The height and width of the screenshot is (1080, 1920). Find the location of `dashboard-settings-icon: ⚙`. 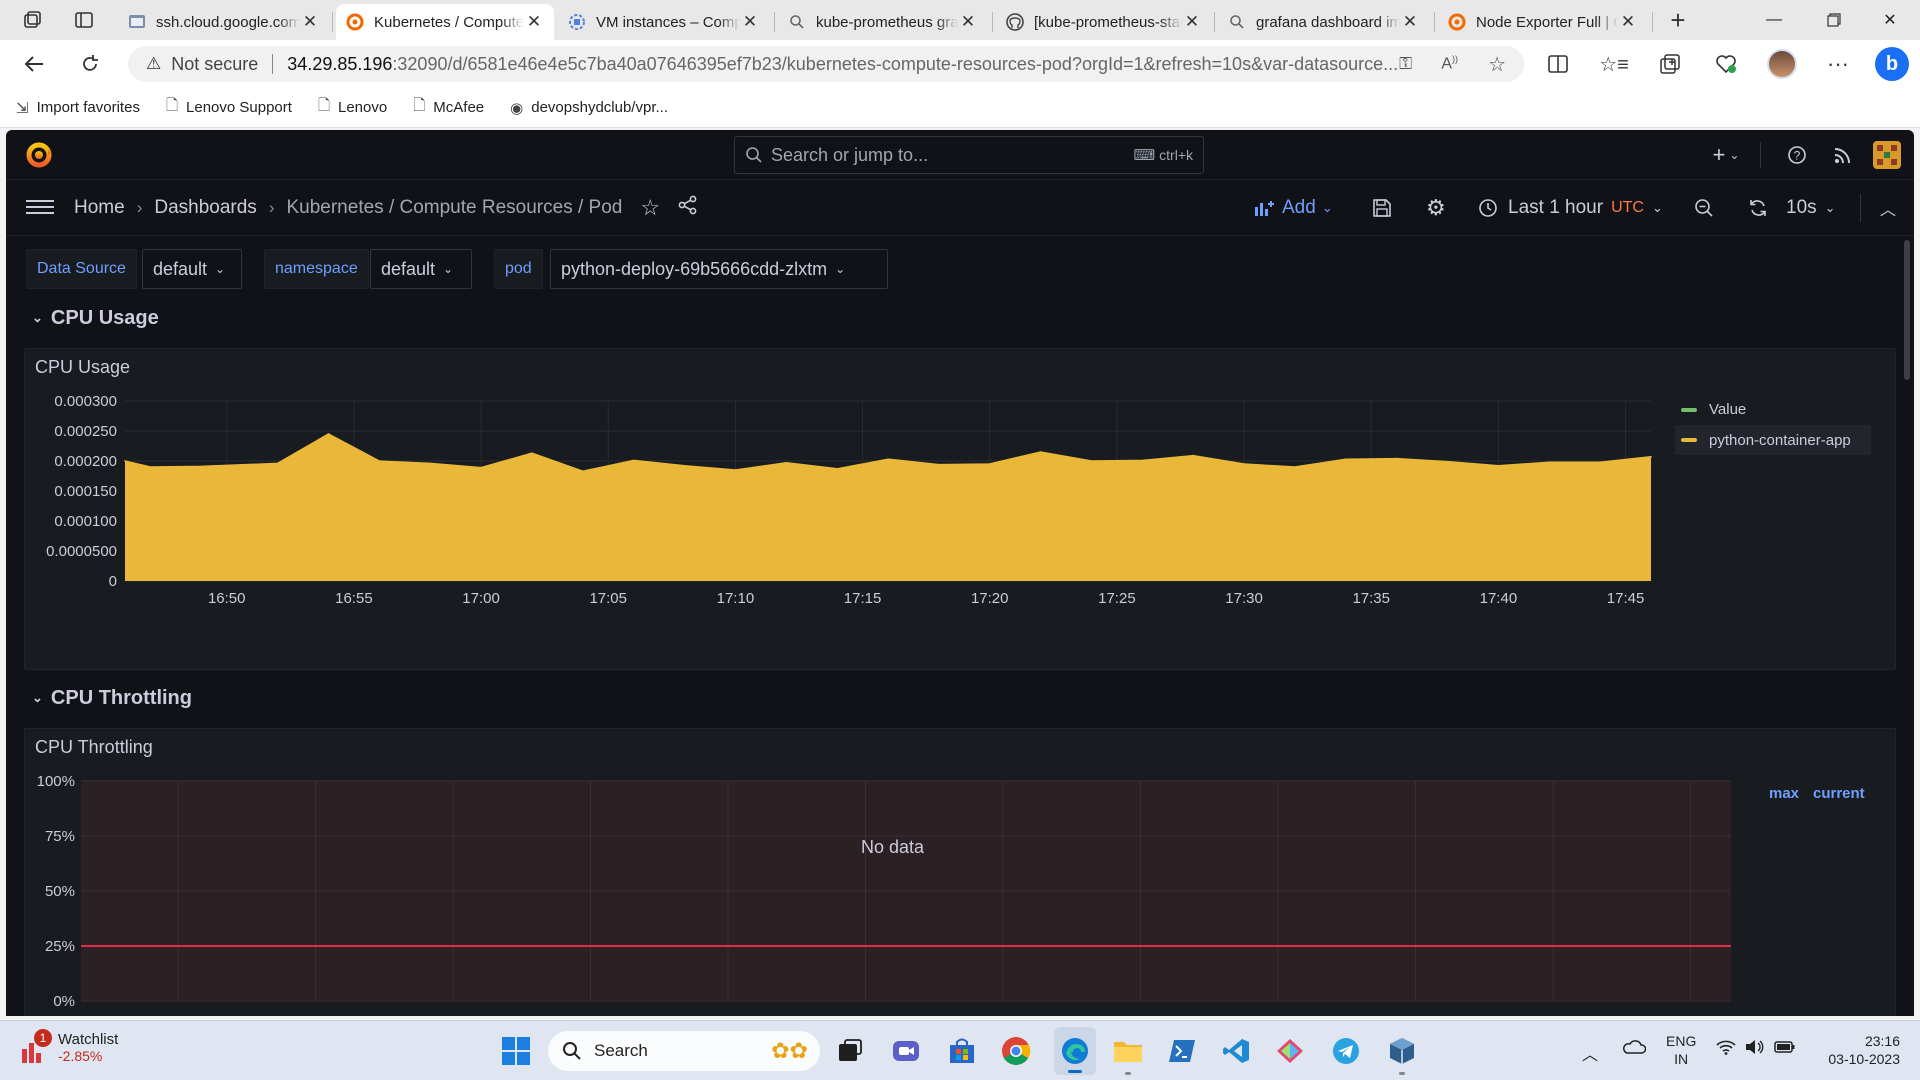

dashboard-settings-icon: ⚙ is located at coordinates (1436, 208).